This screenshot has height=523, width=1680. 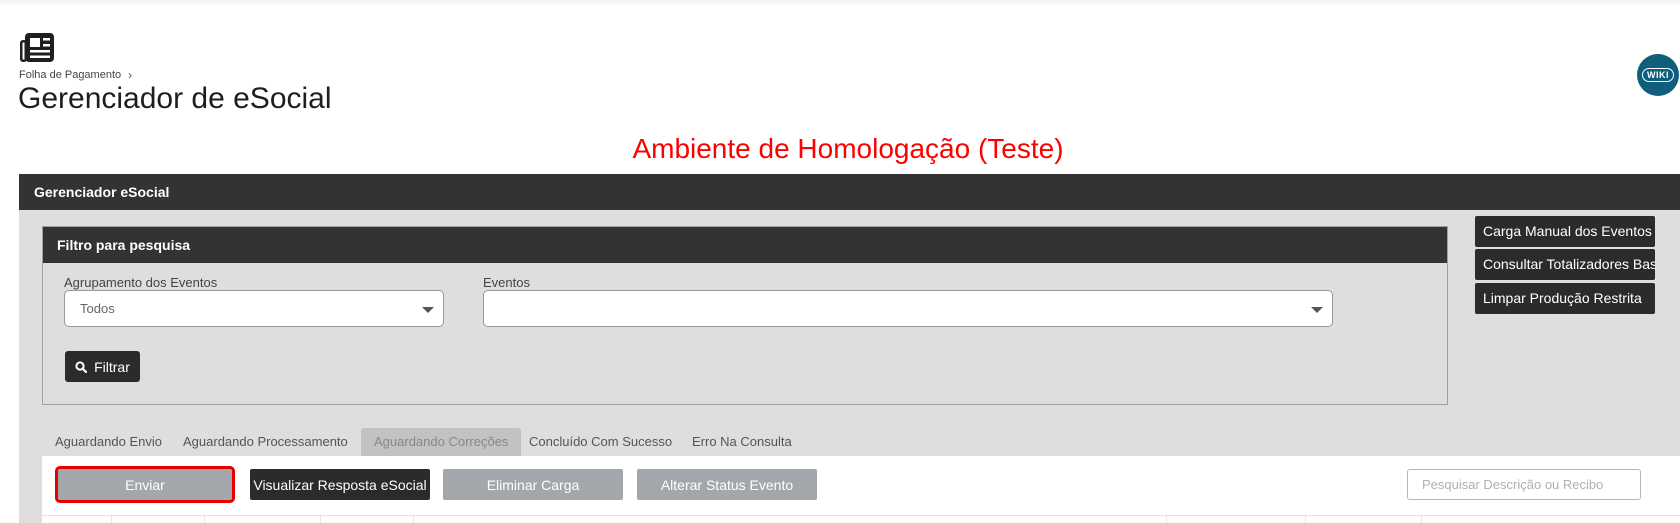 I want to click on events-label: Eventos, so click(x=506, y=282).